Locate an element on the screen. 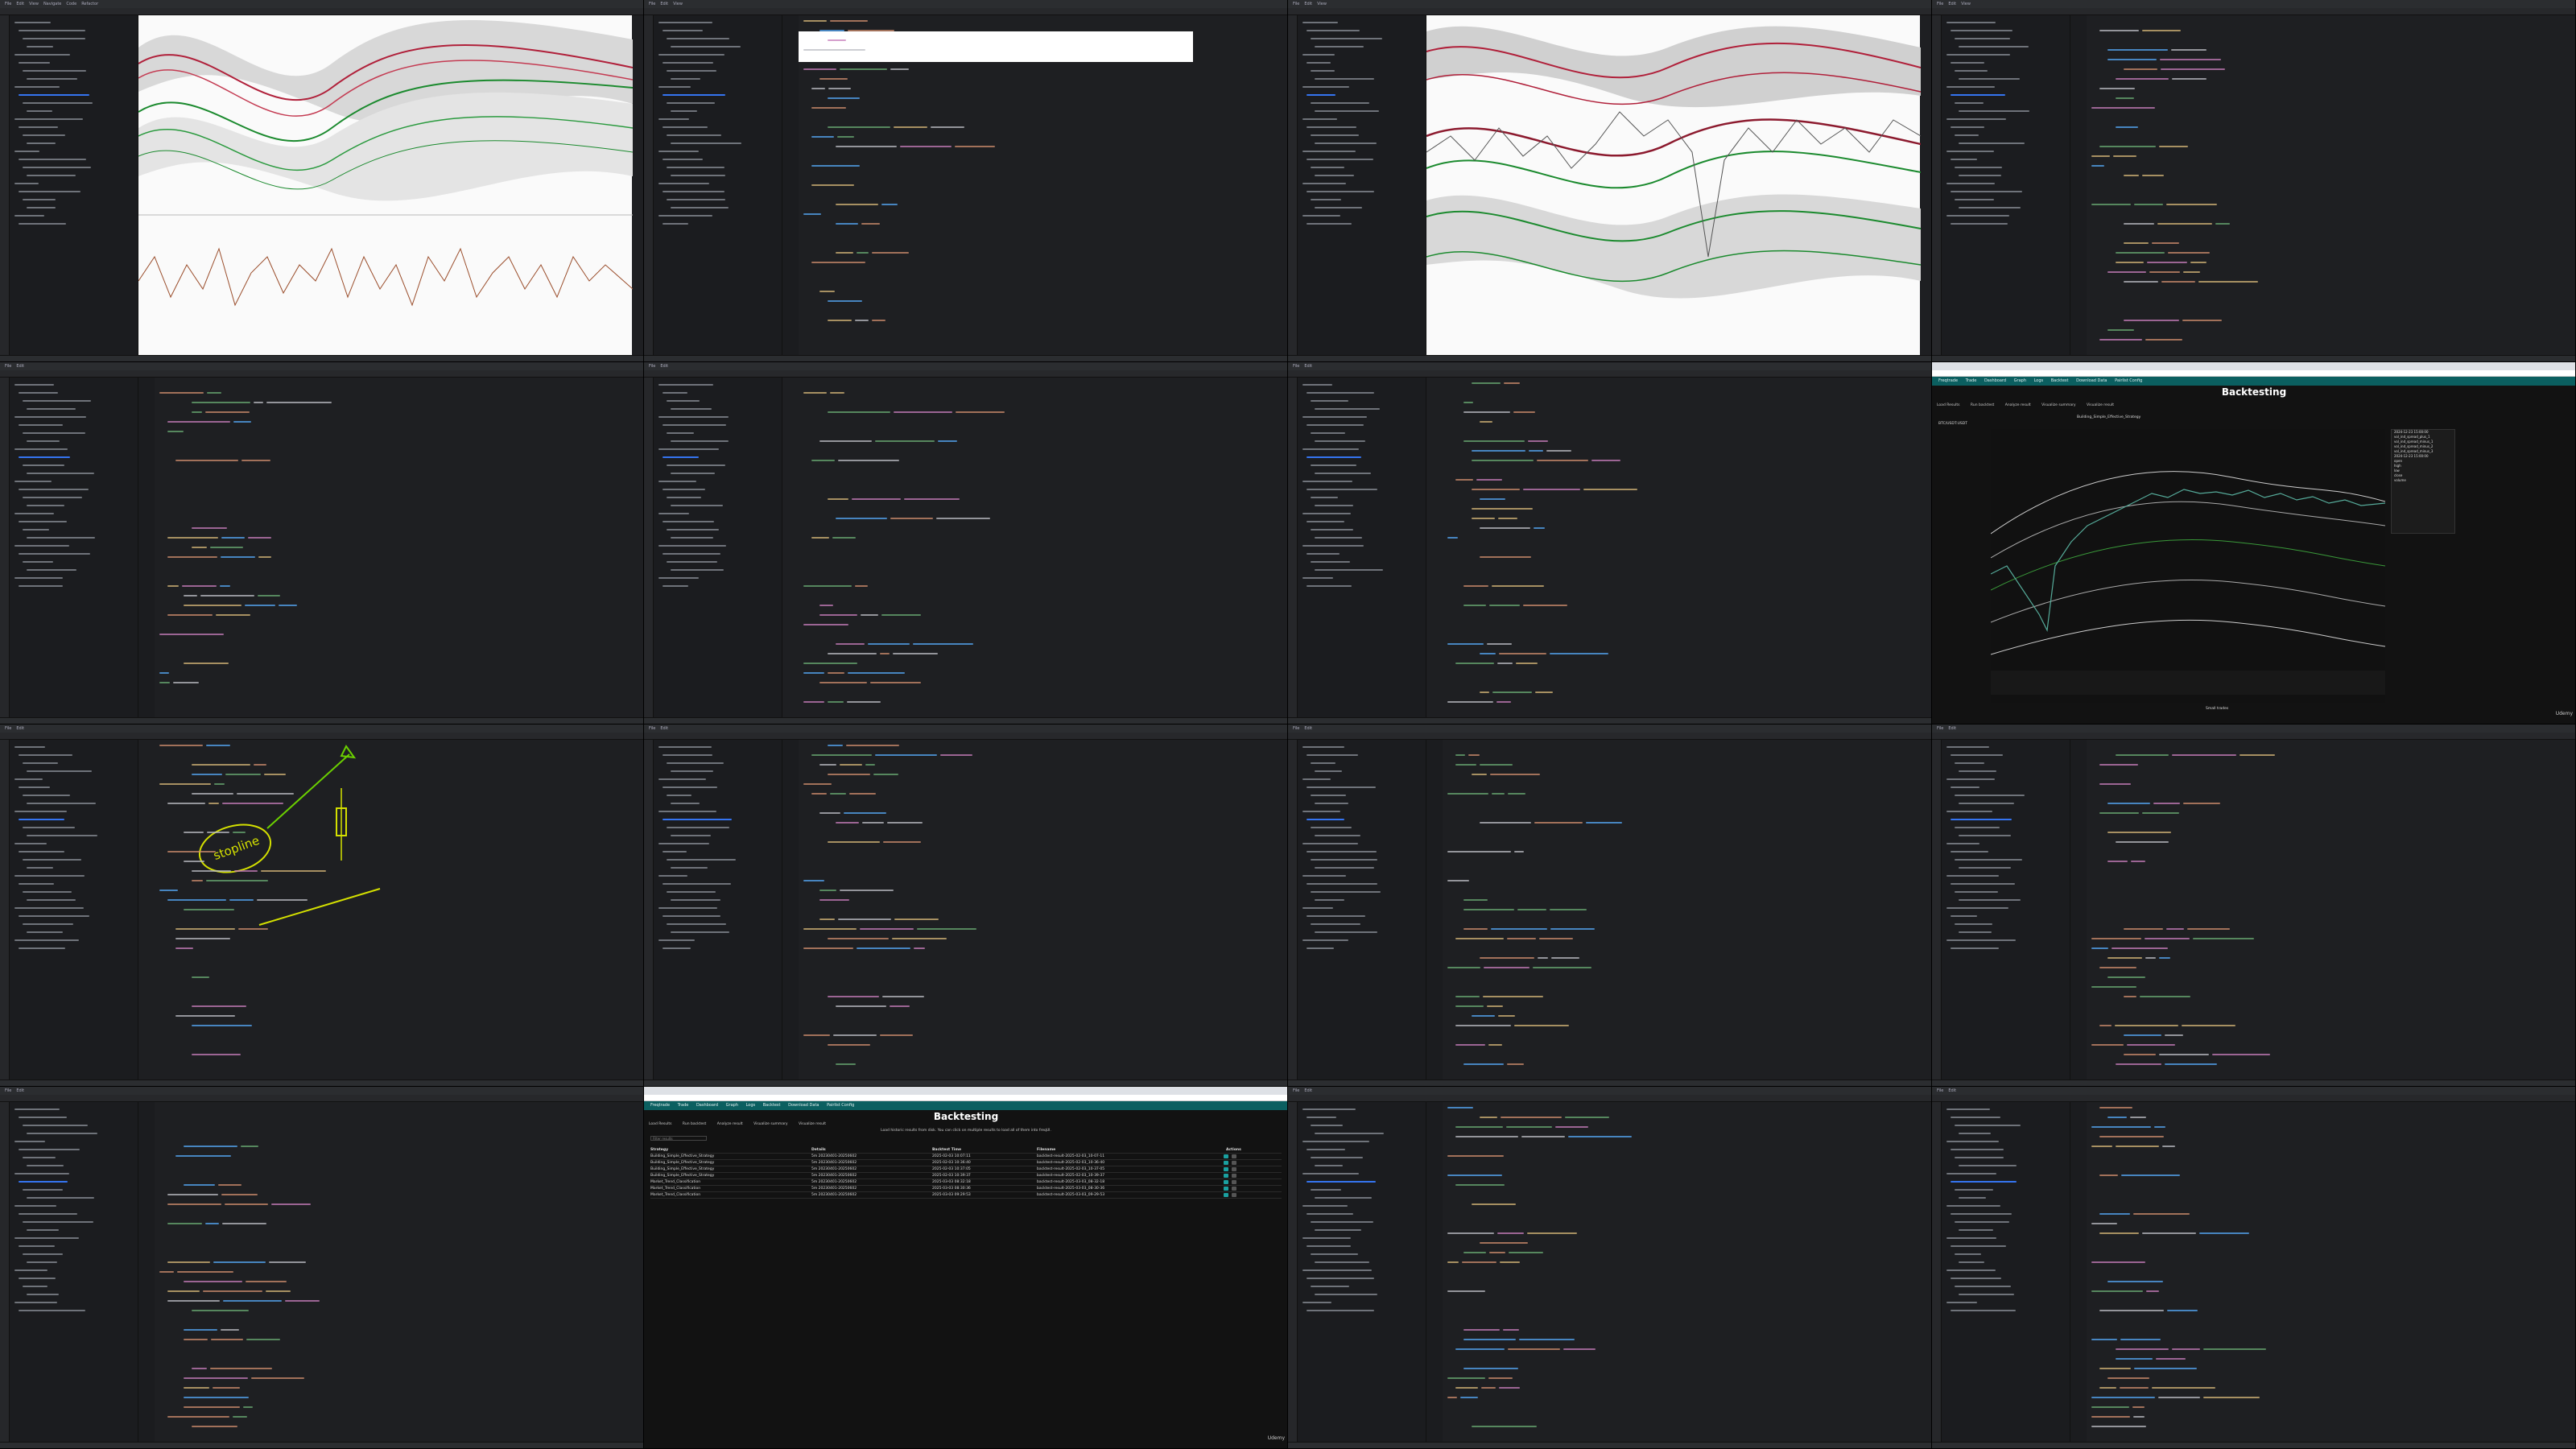  brand-label: Freqtrade is located at coordinates (1948, 380).